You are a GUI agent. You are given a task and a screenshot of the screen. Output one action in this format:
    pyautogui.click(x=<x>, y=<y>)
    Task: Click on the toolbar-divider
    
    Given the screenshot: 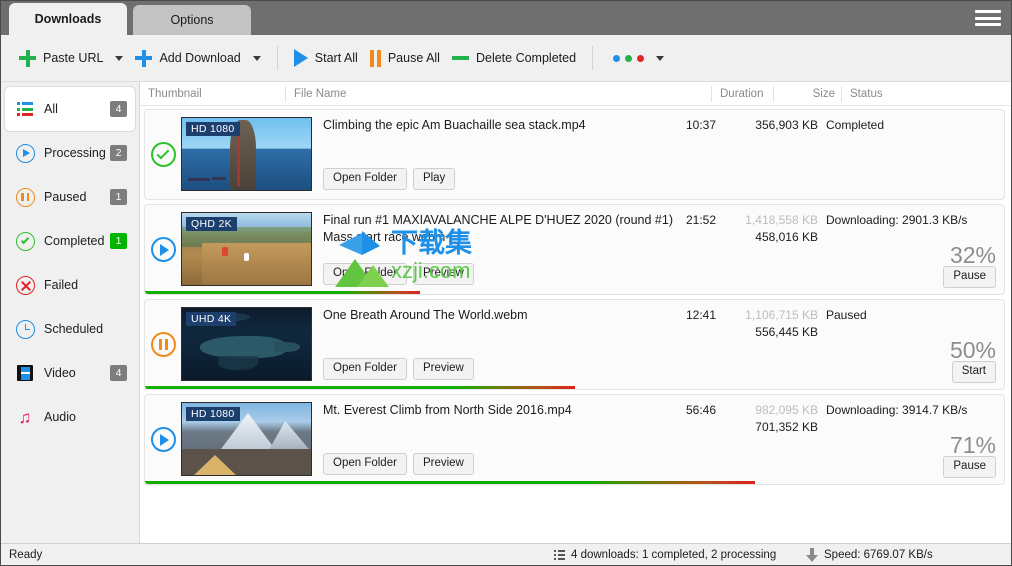 What is the action you would take?
    pyautogui.click(x=593, y=58)
    